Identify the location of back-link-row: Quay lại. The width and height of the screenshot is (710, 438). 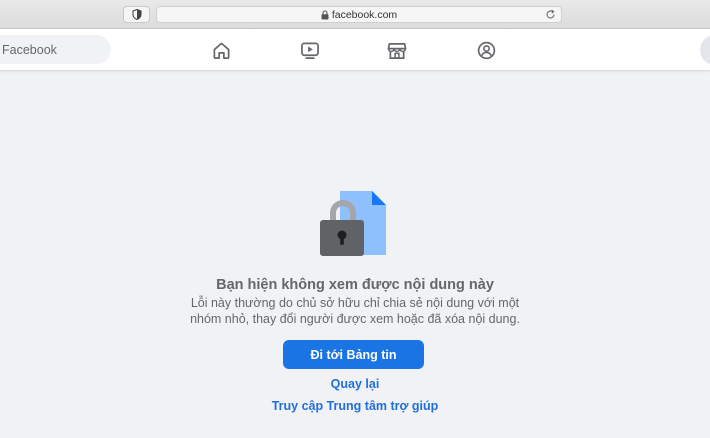
(355, 384).